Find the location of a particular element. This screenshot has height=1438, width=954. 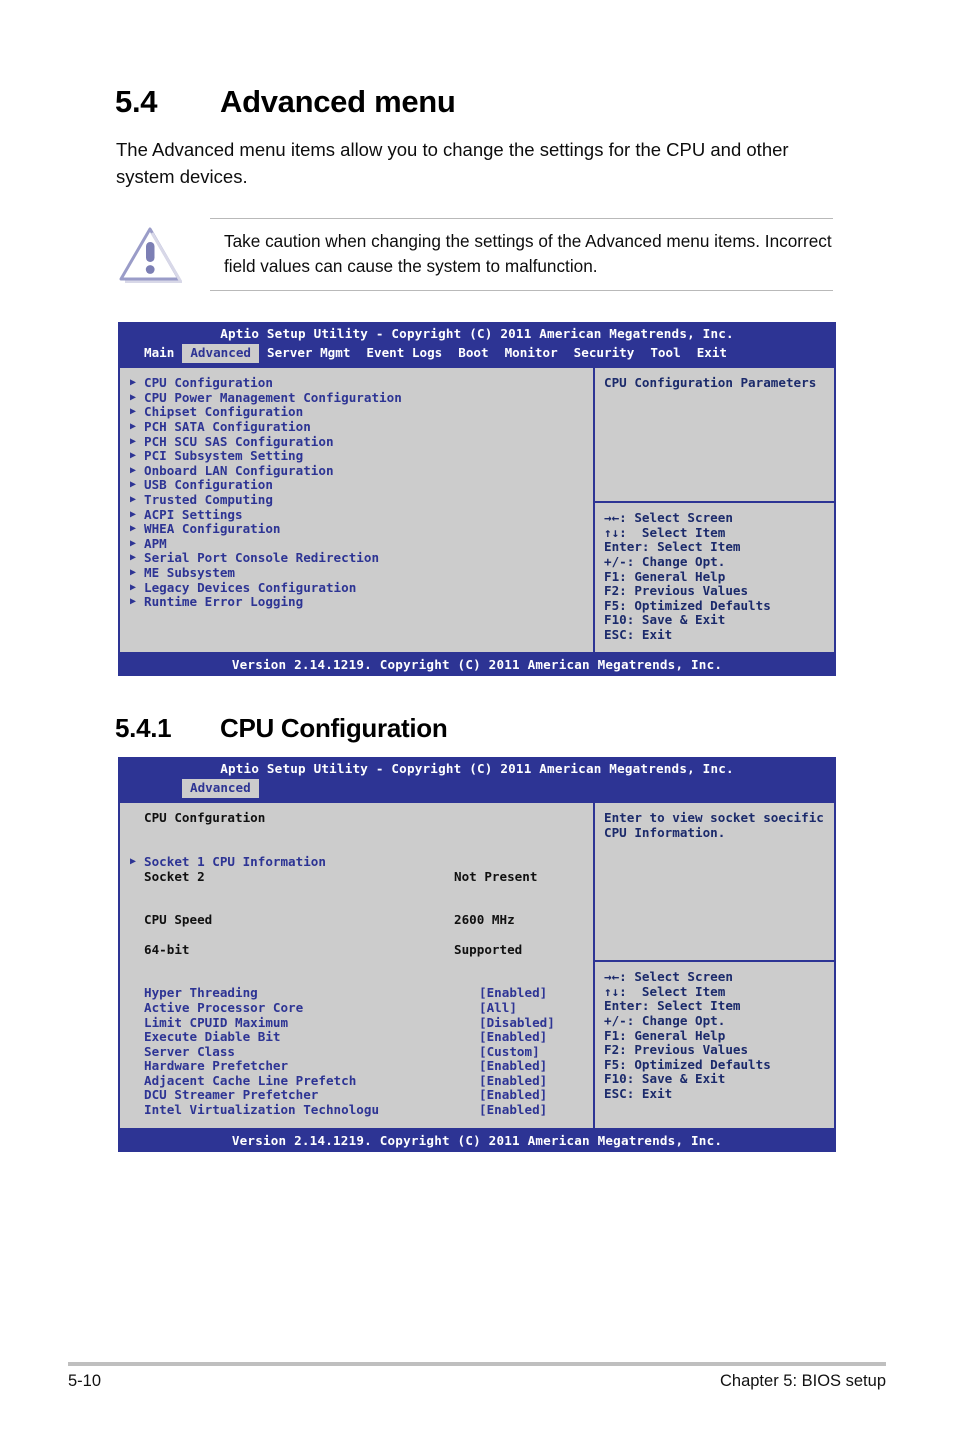

bios-setting-label: DCU Streamer Prefetcher is located at coordinates (231, 1095).